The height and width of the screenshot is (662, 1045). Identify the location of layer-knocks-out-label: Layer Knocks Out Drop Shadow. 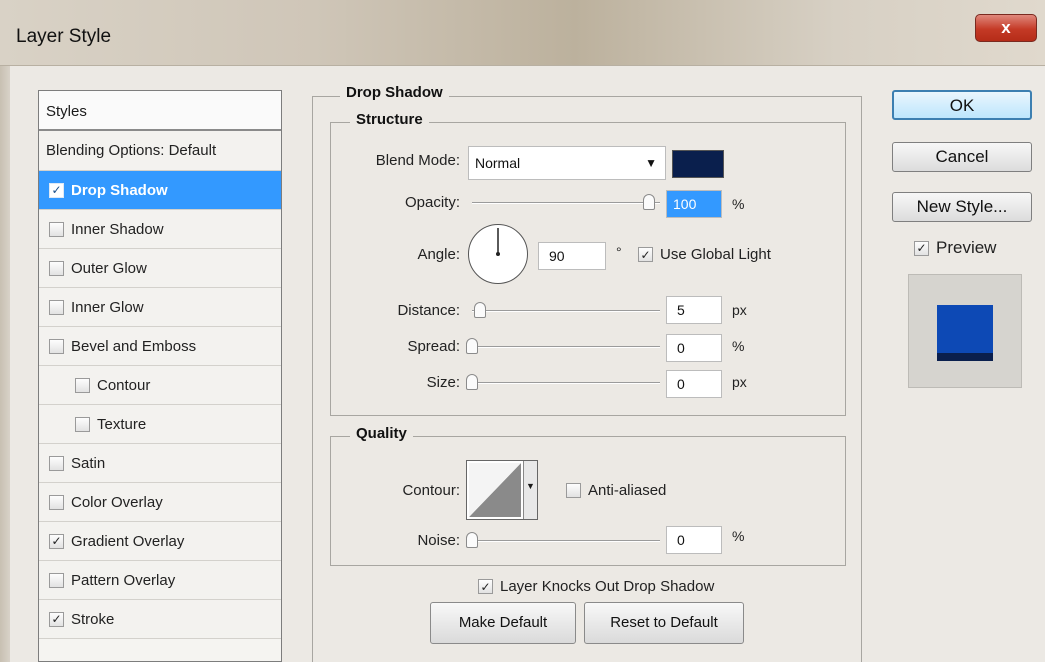
(607, 586).